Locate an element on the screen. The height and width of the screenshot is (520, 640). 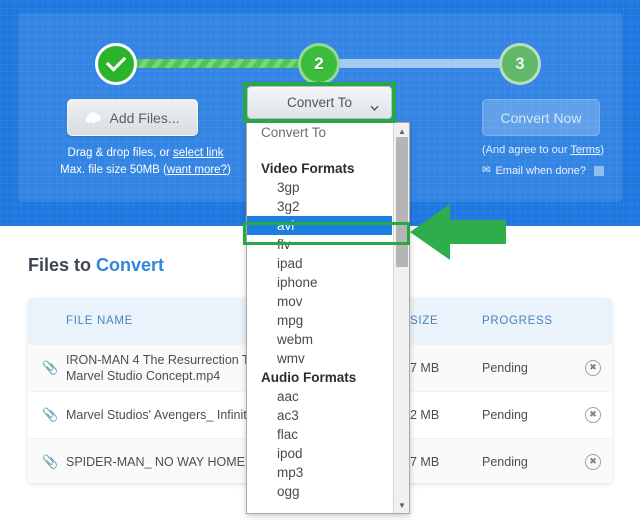
dropdown-group-audio-formats: Audio Formats is located at coordinates (309, 377).